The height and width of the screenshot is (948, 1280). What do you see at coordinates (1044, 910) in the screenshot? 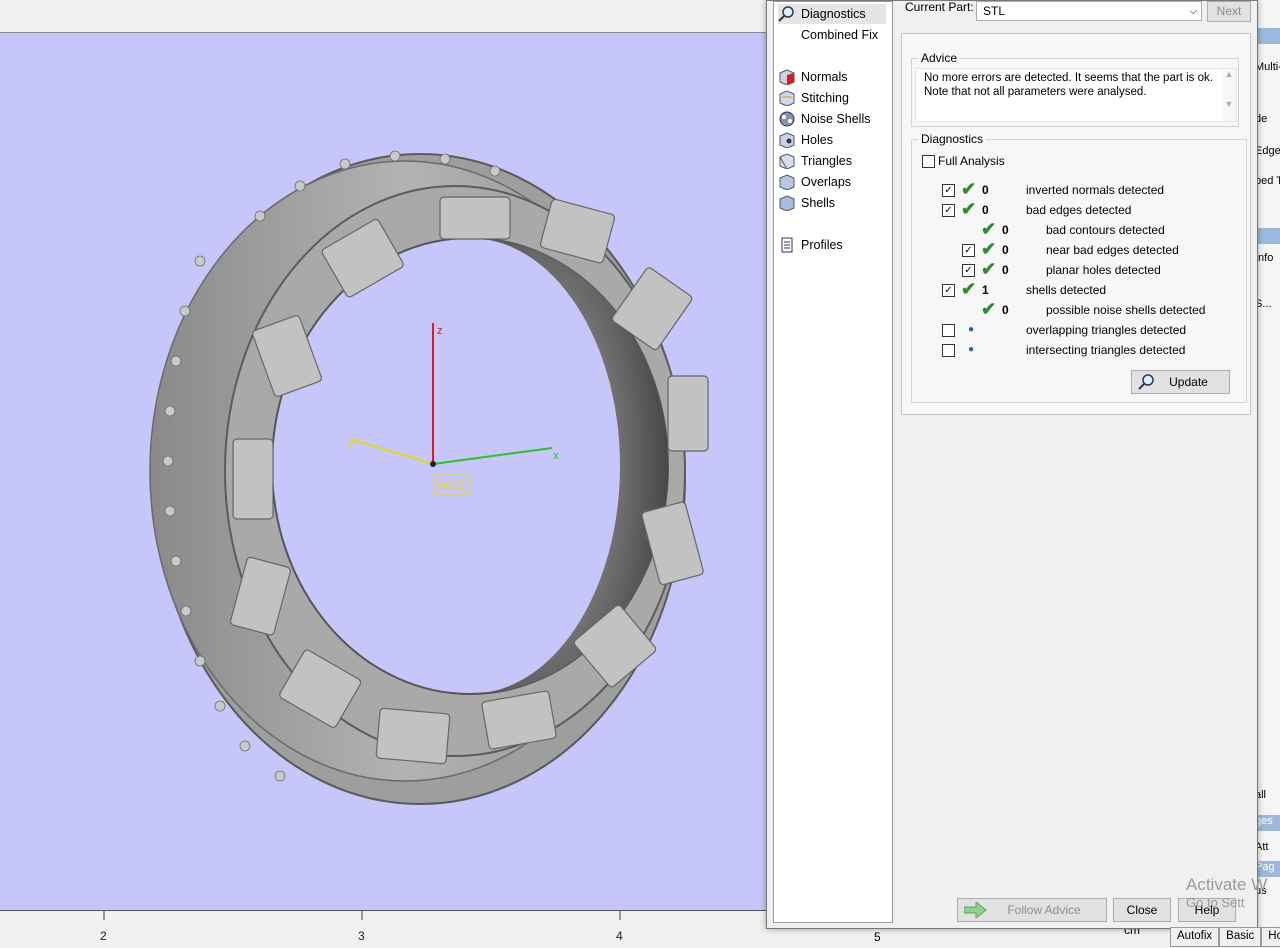
I see `follow-advice-label: Follow Advice` at bounding box center [1044, 910].